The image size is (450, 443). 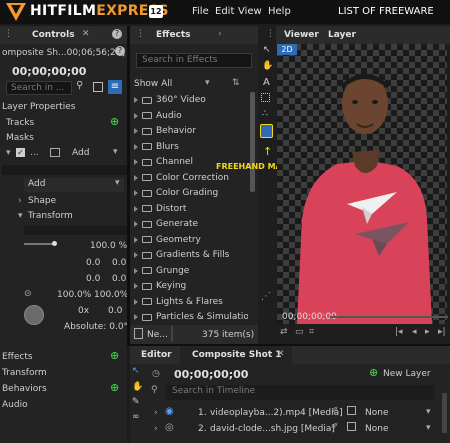 What do you see at coordinates (176, 193) in the screenshot?
I see `effects-category-item: Color Grading` at bounding box center [176, 193].